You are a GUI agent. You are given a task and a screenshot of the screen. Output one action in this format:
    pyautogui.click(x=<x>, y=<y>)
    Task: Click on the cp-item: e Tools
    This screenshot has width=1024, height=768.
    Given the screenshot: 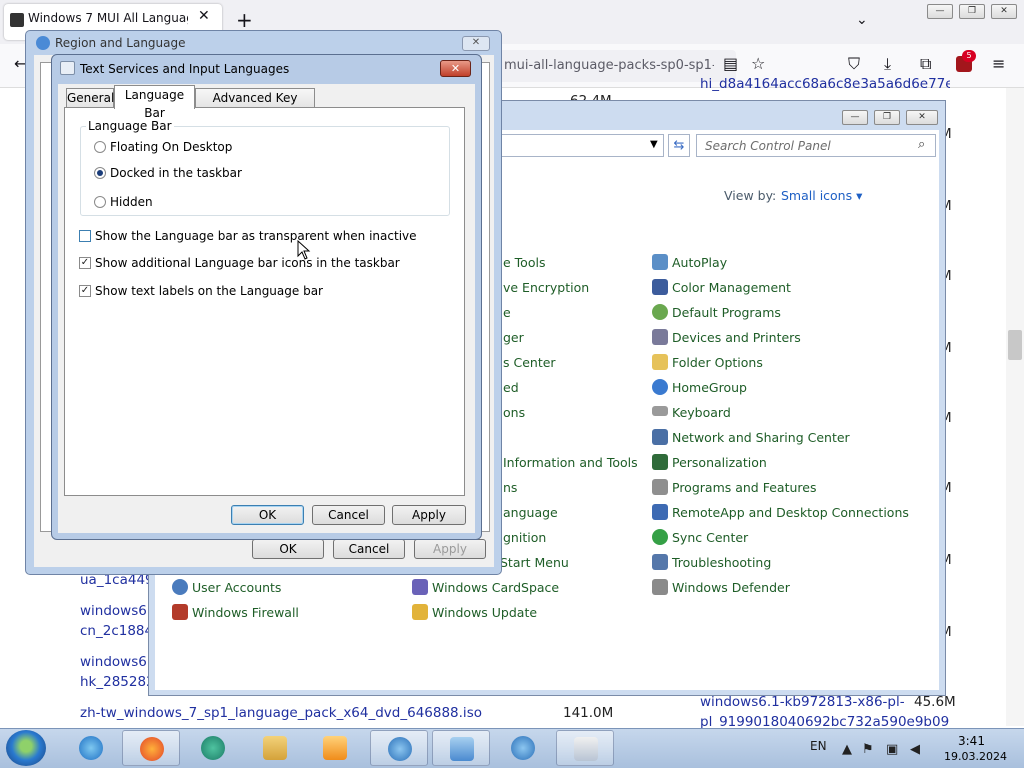 What is the action you would take?
    pyautogui.click(x=524, y=262)
    